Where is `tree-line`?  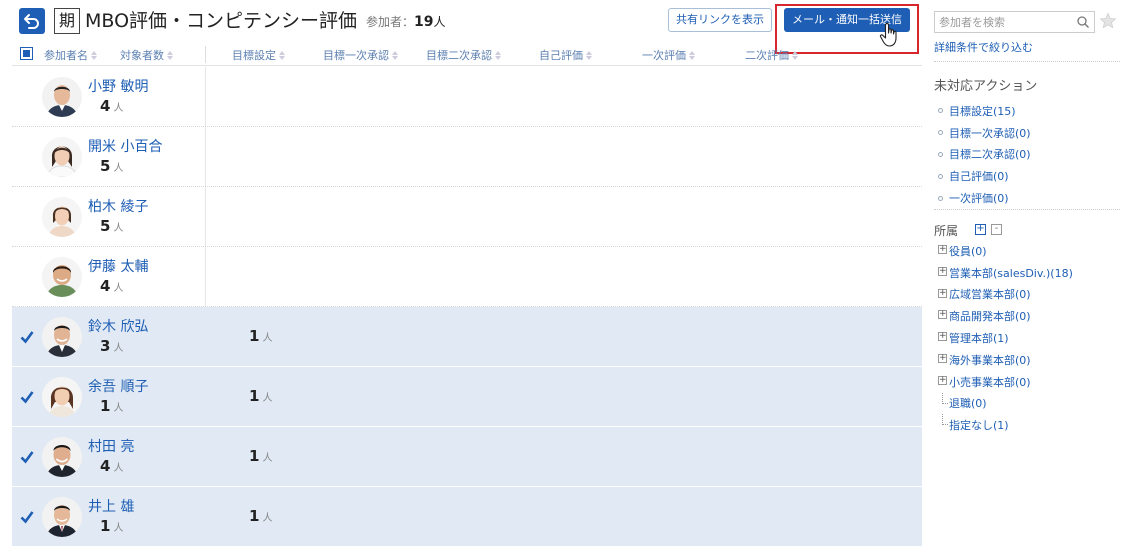
tree-line is located at coordinates (945, 420).